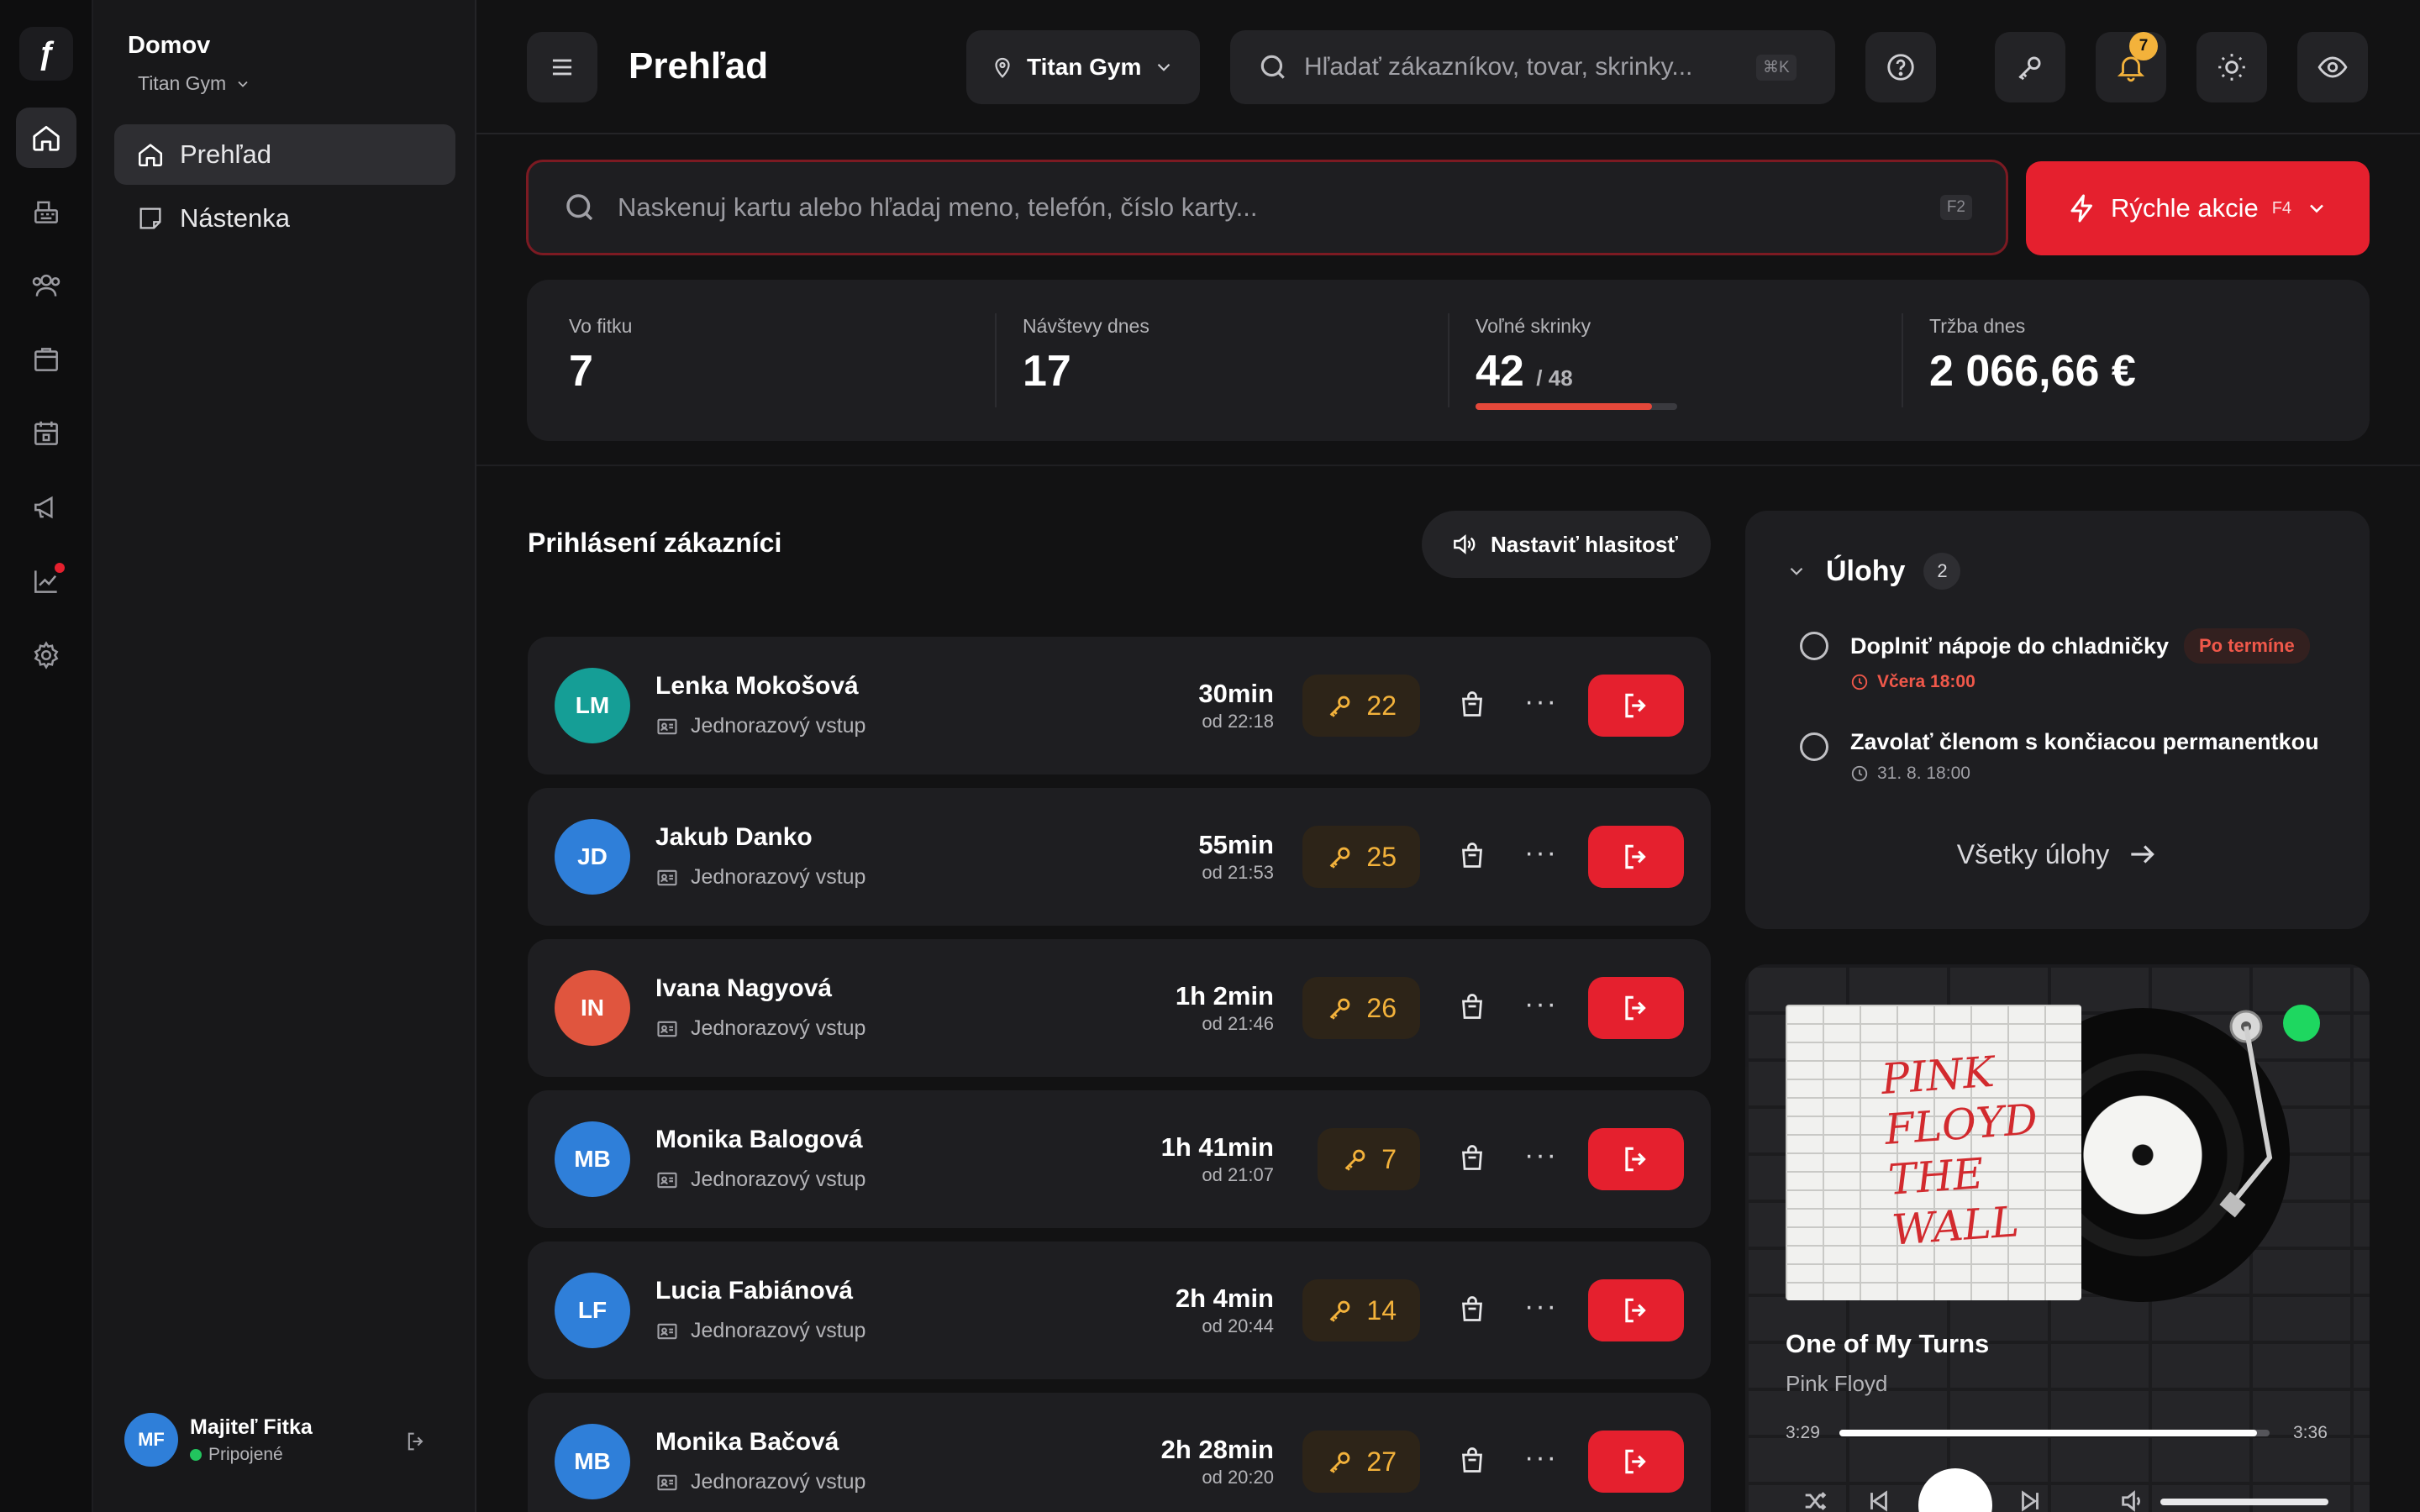 Image resolution: width=2420 pixels, height=1512 pixels. I want to click on menu-toggle-button, so click(562, 67).